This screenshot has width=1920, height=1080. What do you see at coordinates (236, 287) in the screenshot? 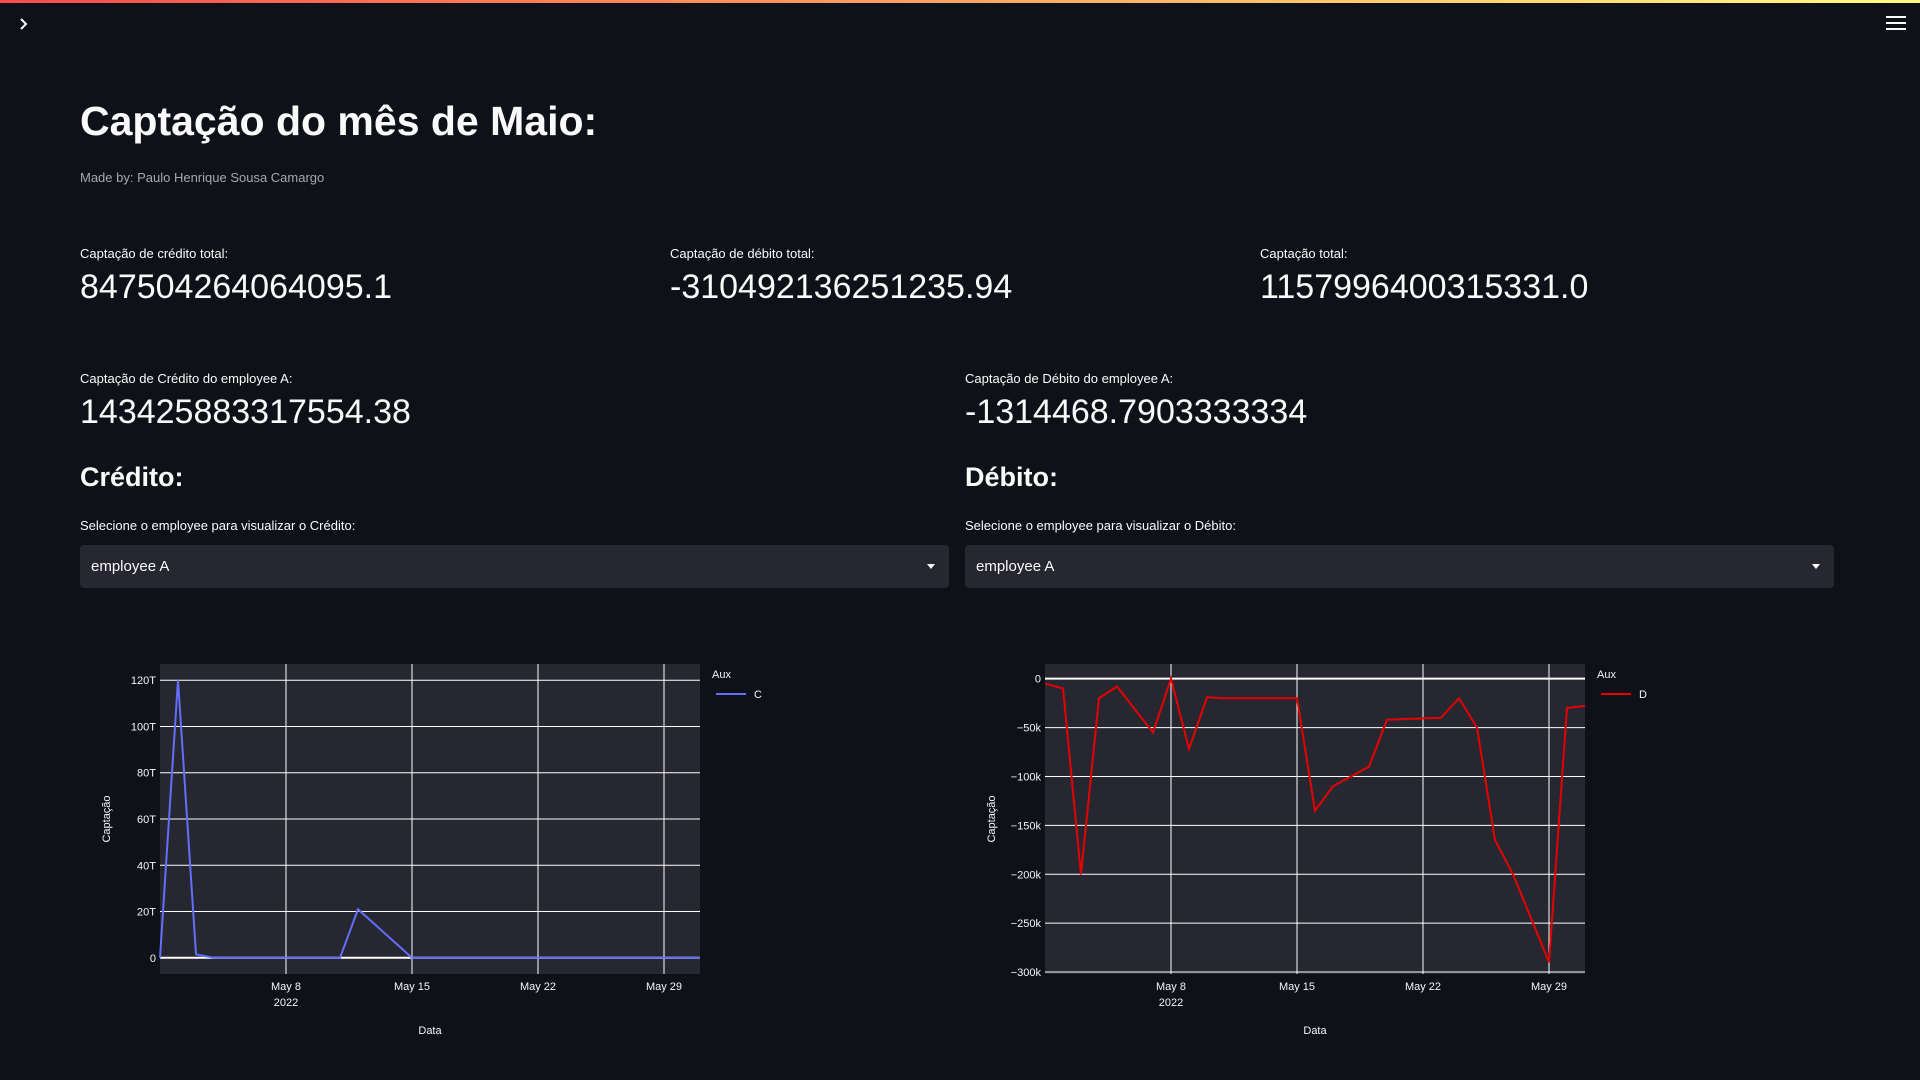
I see `credit-total-value: 847504264064095.1` at bounding box center [236, 287].